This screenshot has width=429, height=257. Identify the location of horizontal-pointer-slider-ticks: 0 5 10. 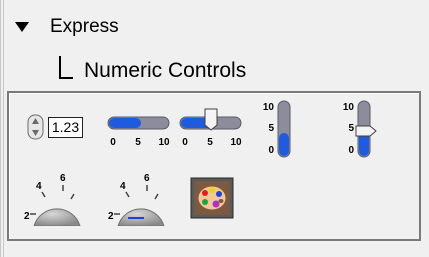
(210, 144).